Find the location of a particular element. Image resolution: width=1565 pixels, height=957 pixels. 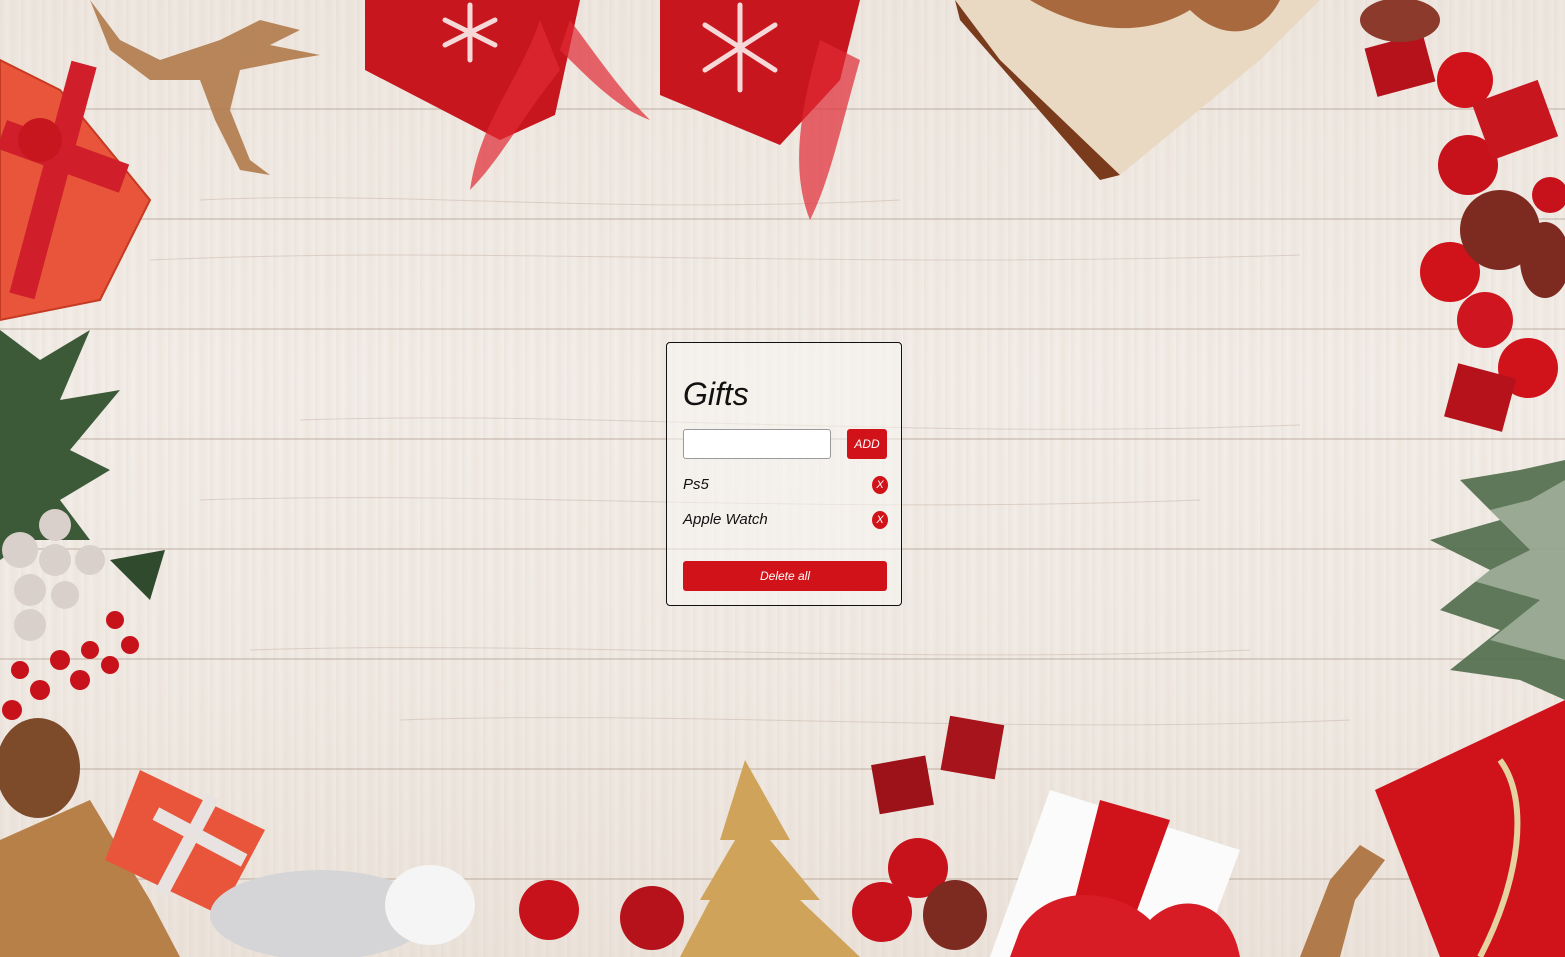

gift-name: Ps5 is located at coordinates (696, 484).